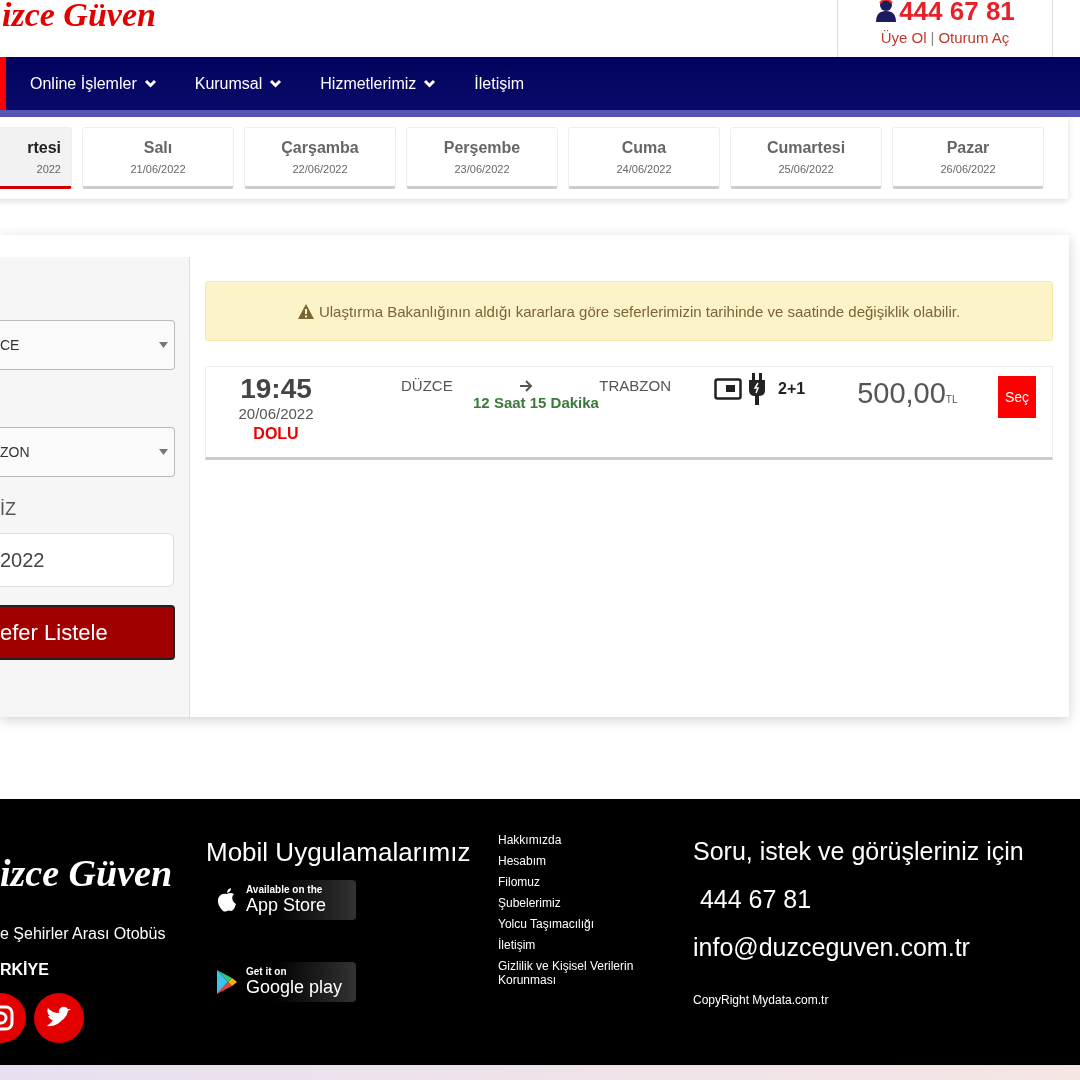 This screenshot has width=1080, height=1080. What do you see at coordinates (87, 873) in the screenshot?
I see `footer-logo: izce Güven` at bounding box center [87, 873].